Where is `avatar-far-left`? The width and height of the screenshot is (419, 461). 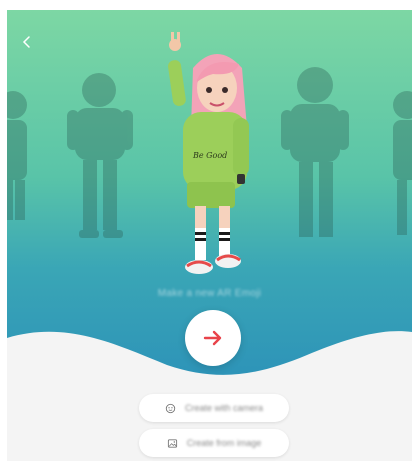
avatar-far-left is located at coordinates (17, 155).